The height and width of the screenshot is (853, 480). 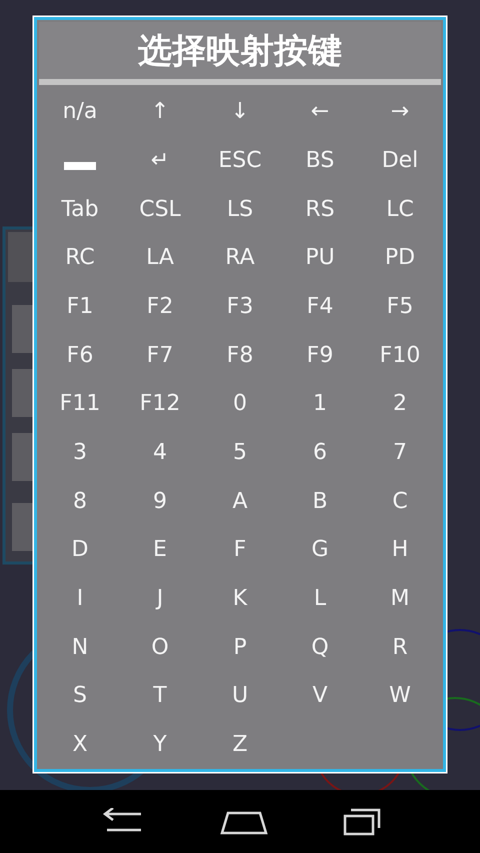 What do you see at coordinates (80, 306) in the screenshot?
I see `key-option: F1` at bounding box center [80, 306].